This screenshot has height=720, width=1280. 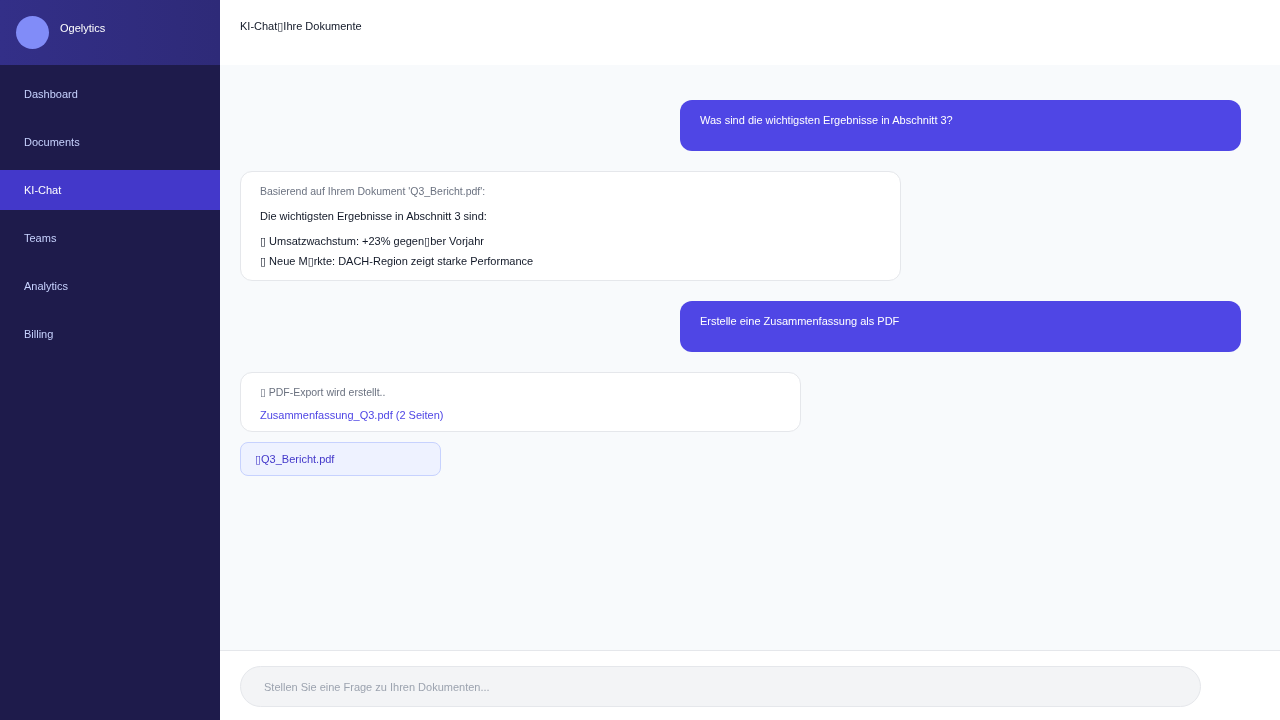 What do you see at coordinates (110, 94) in the screenshot?
I see `sidebar-item: Dashboard` at bounding box center [110, 94].